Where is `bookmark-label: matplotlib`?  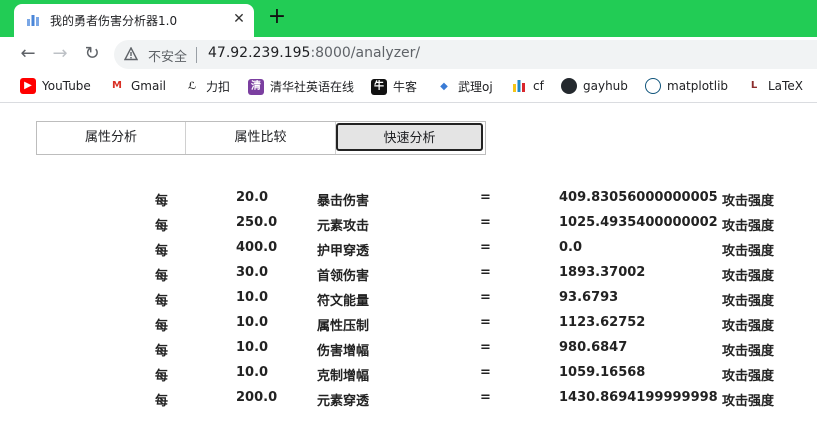 bookmark-label: matplotlib is located at coordinates (698, 86).